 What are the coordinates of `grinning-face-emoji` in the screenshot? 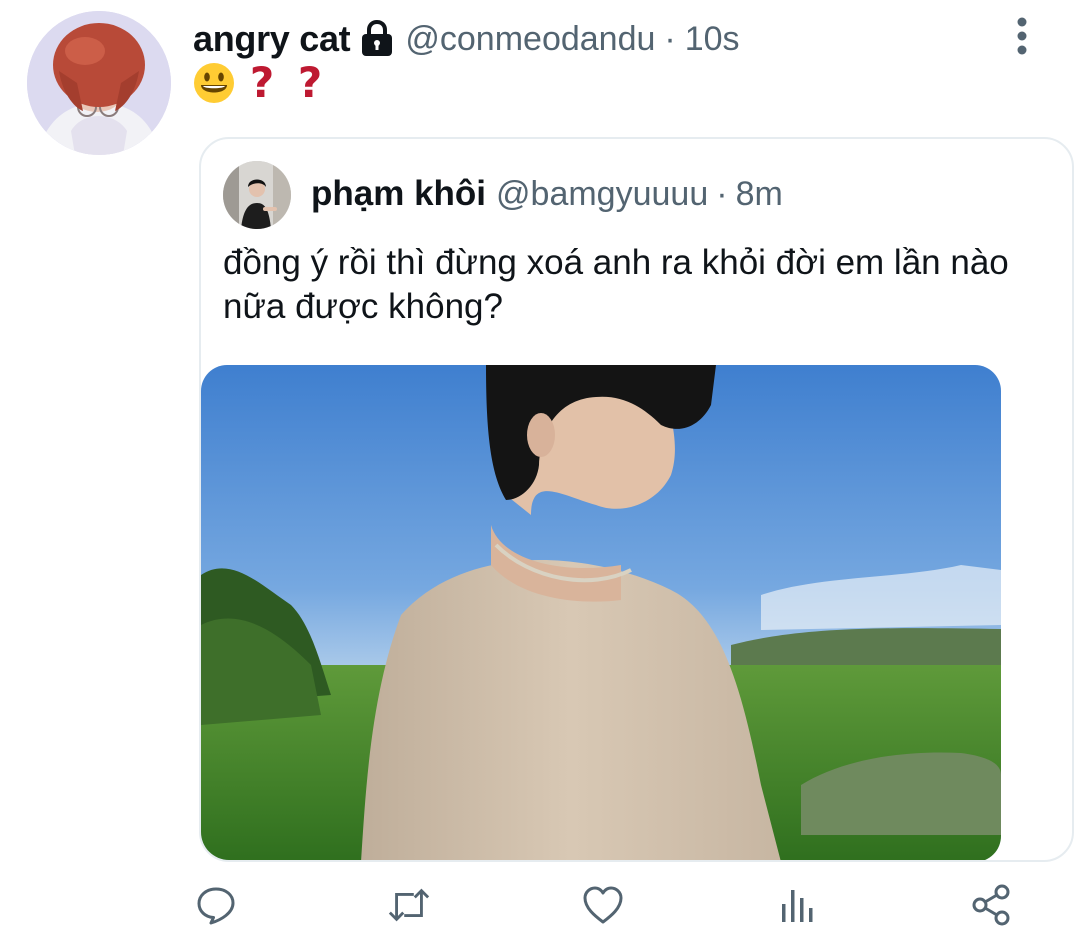 It's located at (214, 83).